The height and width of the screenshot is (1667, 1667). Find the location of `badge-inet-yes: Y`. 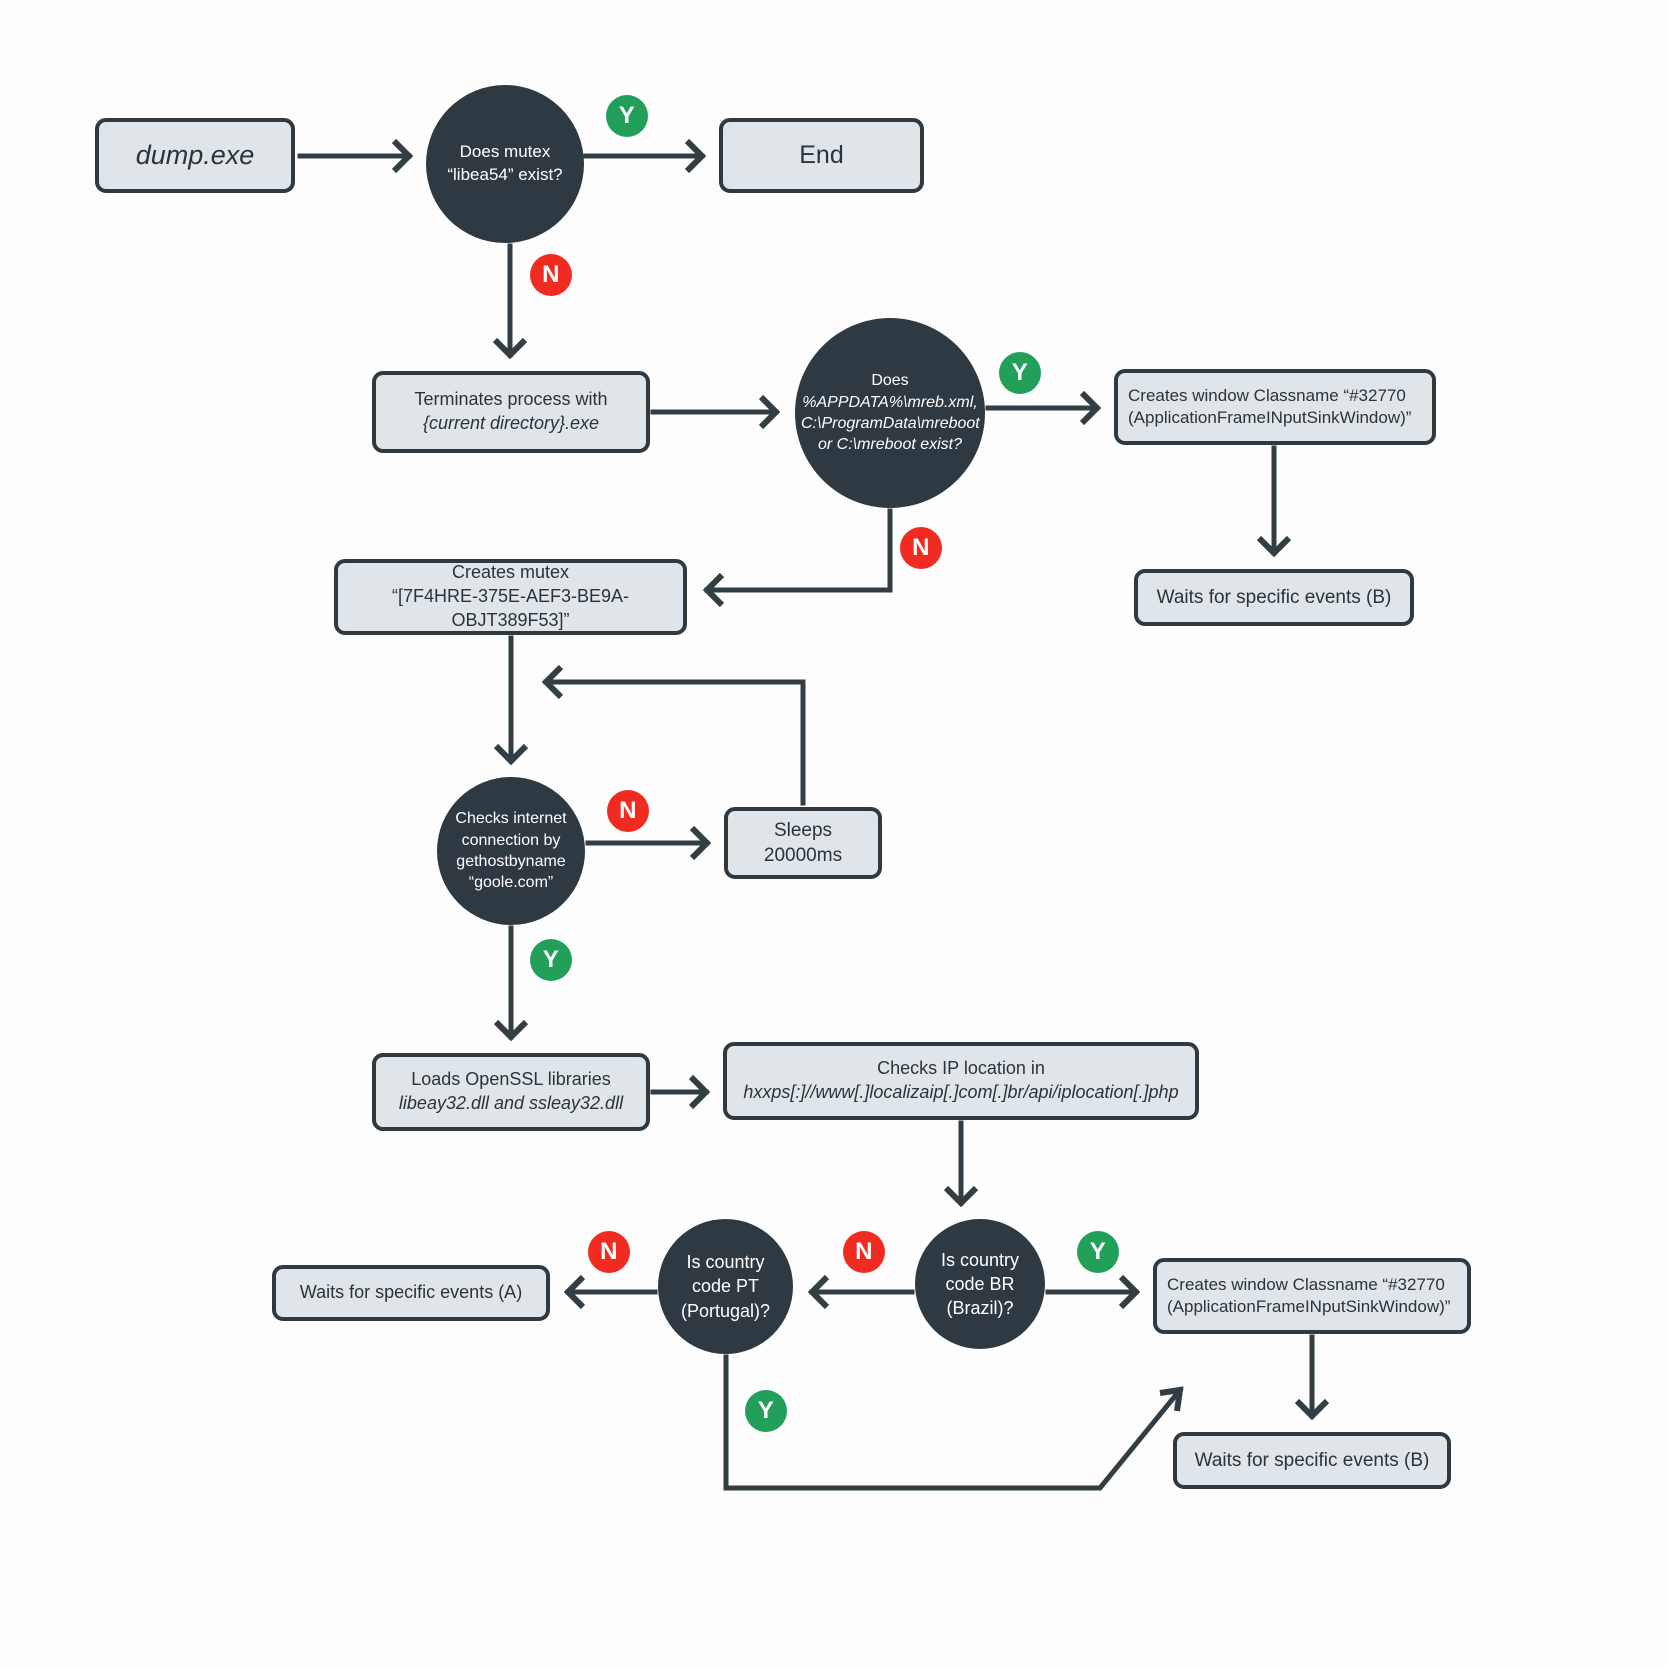

badge-inet-yes: Y is located at coordinates (551, 960).